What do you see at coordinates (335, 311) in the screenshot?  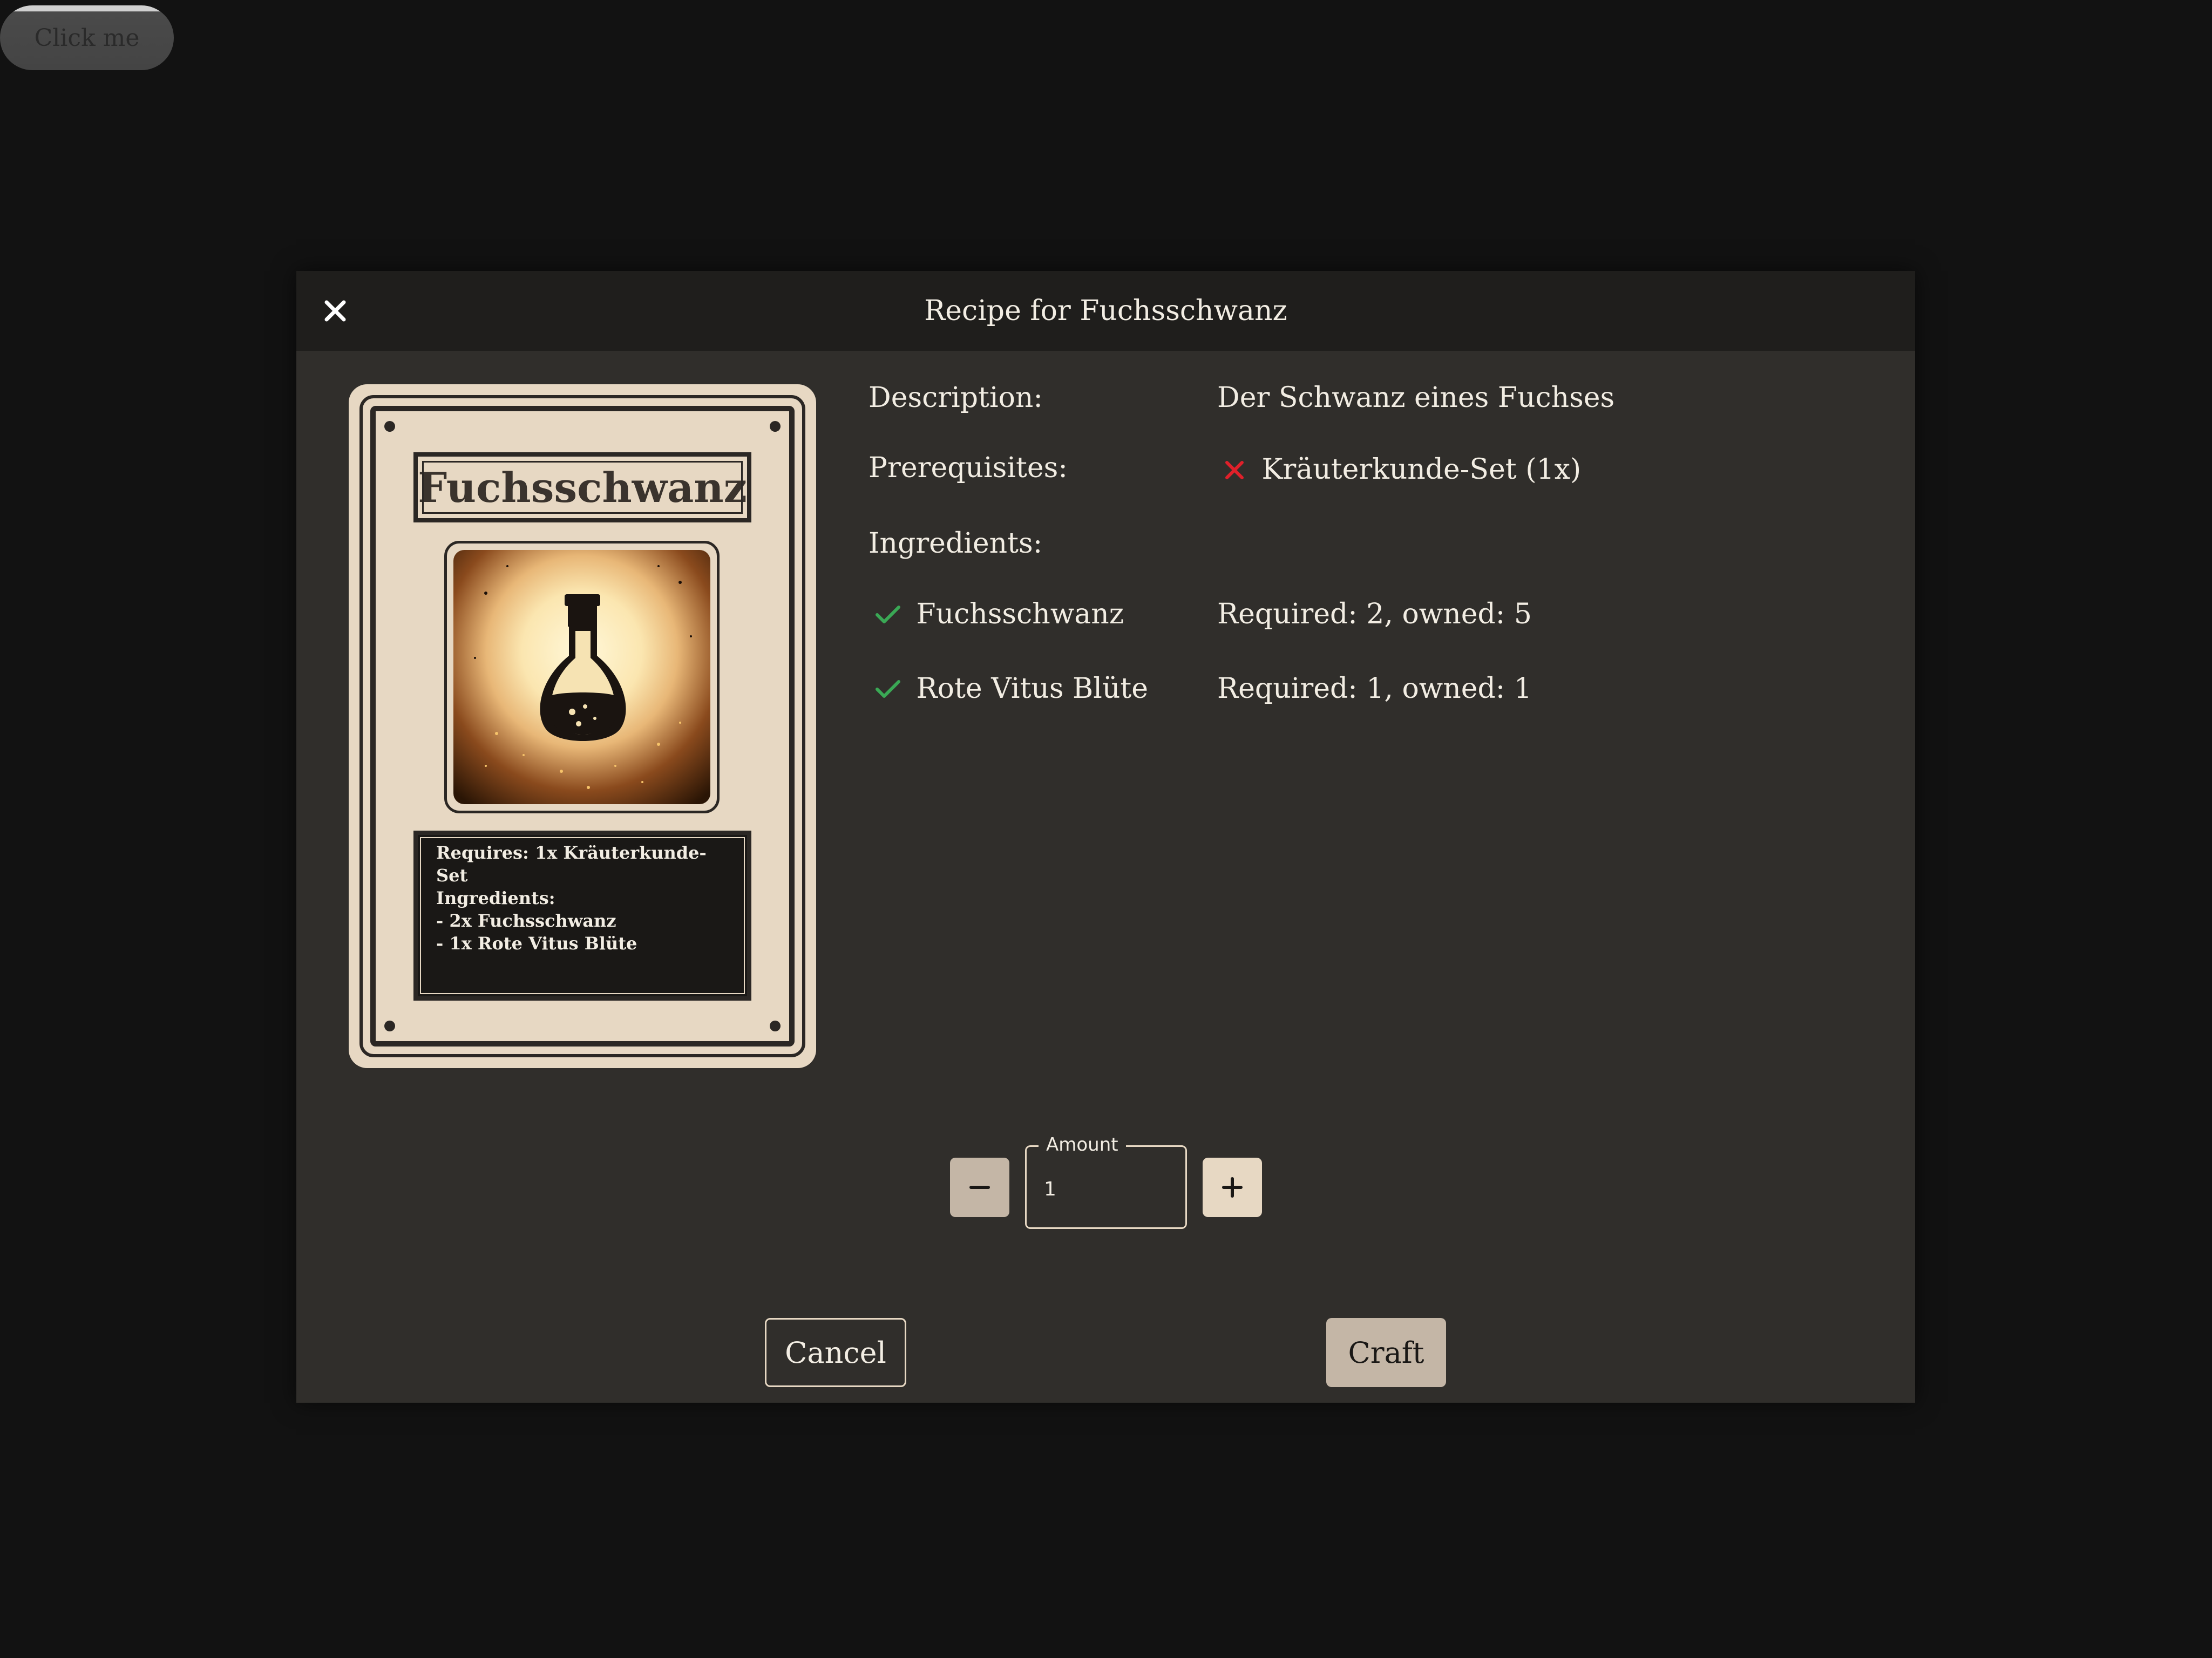 I see `close-icon` at bounding box center [335, 311].